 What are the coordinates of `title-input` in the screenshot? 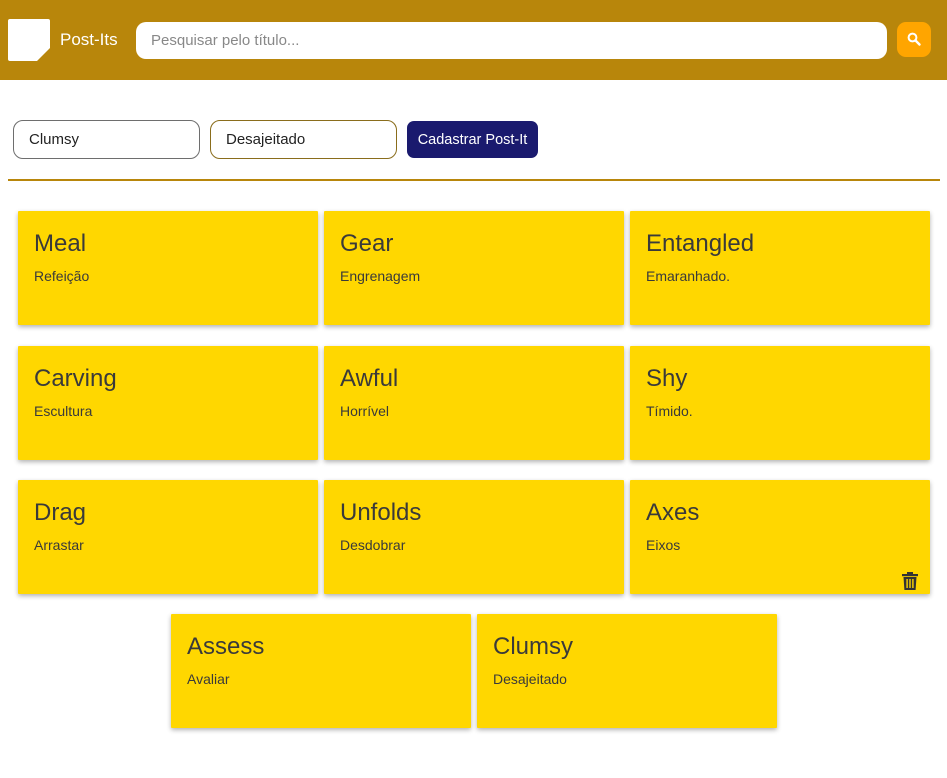 It's located at (106, 139).